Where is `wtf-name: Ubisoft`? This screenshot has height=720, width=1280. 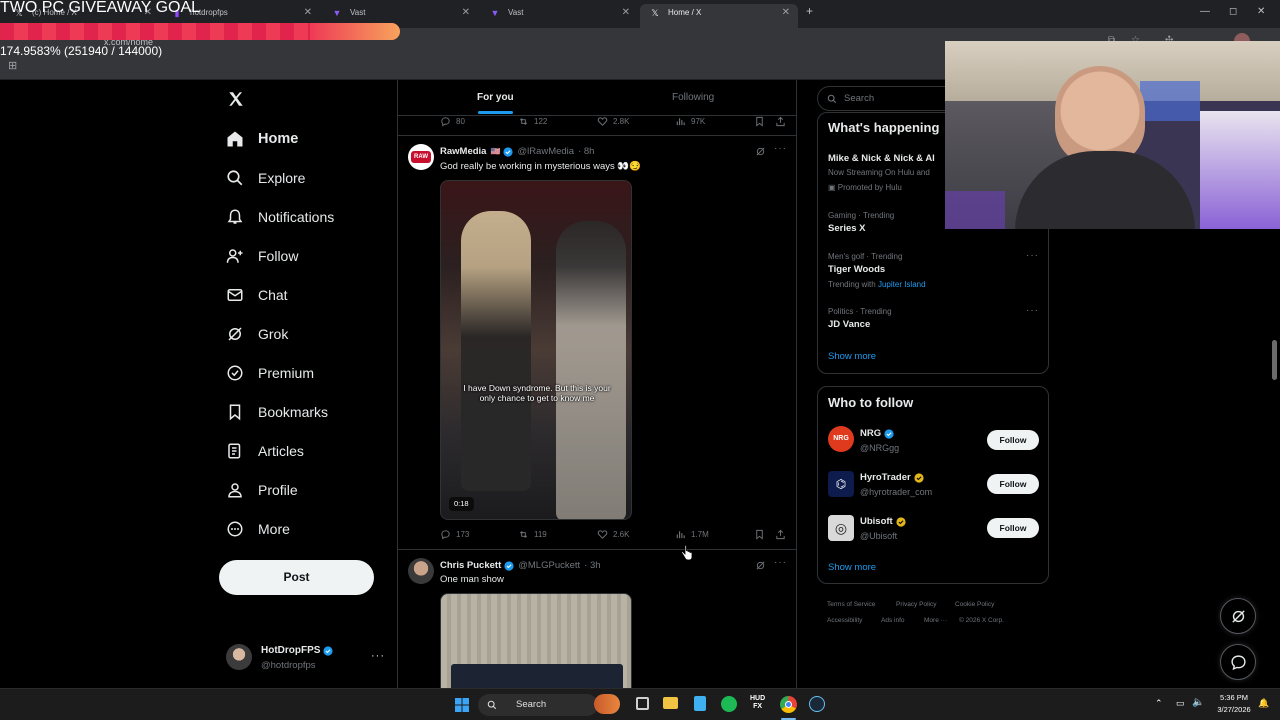 wtf-name: Ubisoft is located at coordinates (883, 521).